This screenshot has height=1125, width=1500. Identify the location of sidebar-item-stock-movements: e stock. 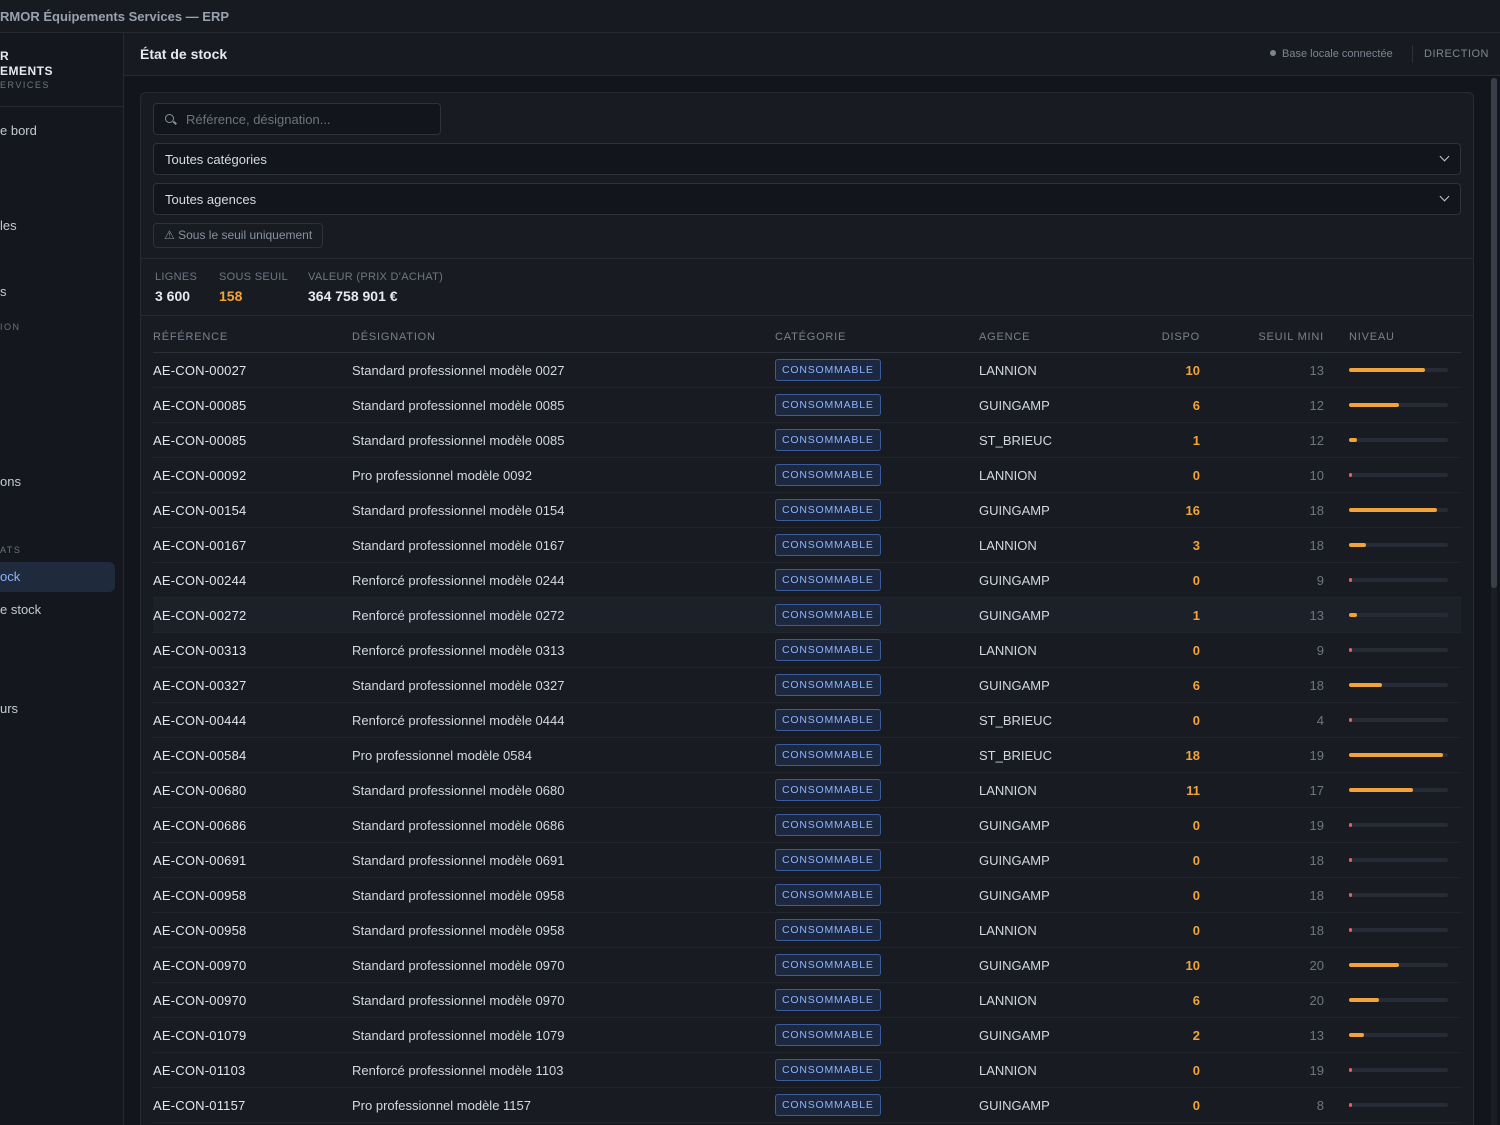
(20, 609).